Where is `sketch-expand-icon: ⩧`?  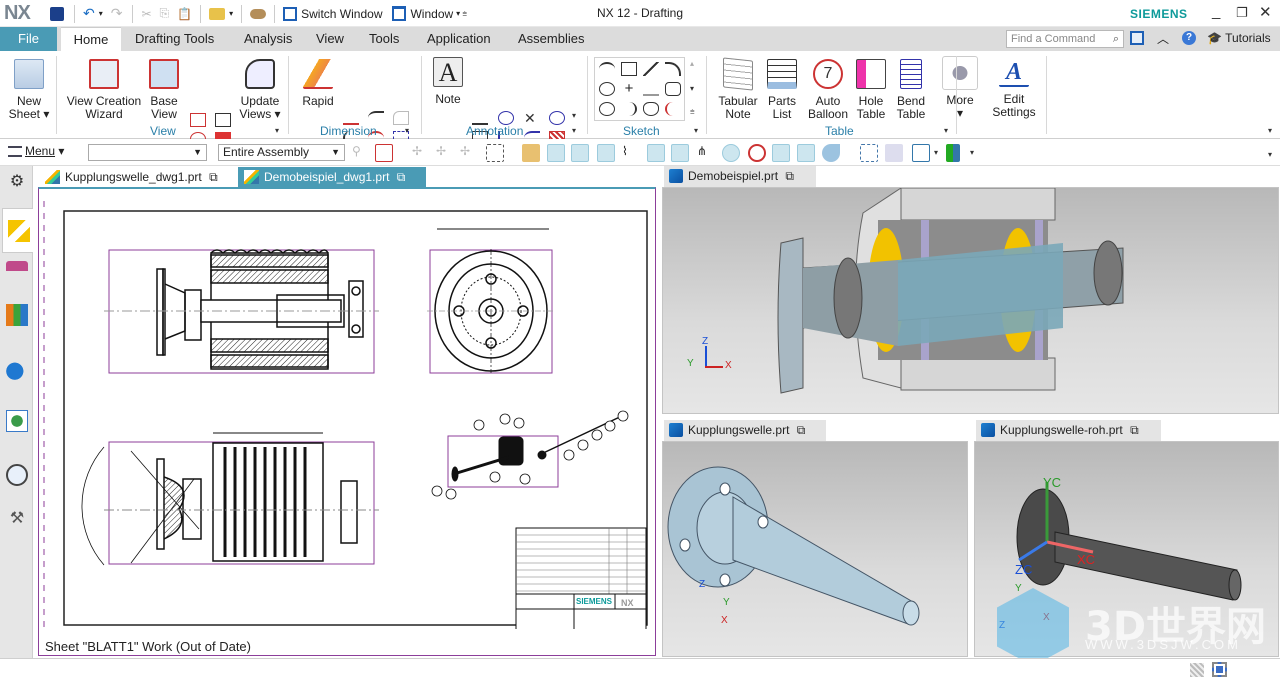 sketch-expand-icon: ⩧ is located at coordinates (692, 112).